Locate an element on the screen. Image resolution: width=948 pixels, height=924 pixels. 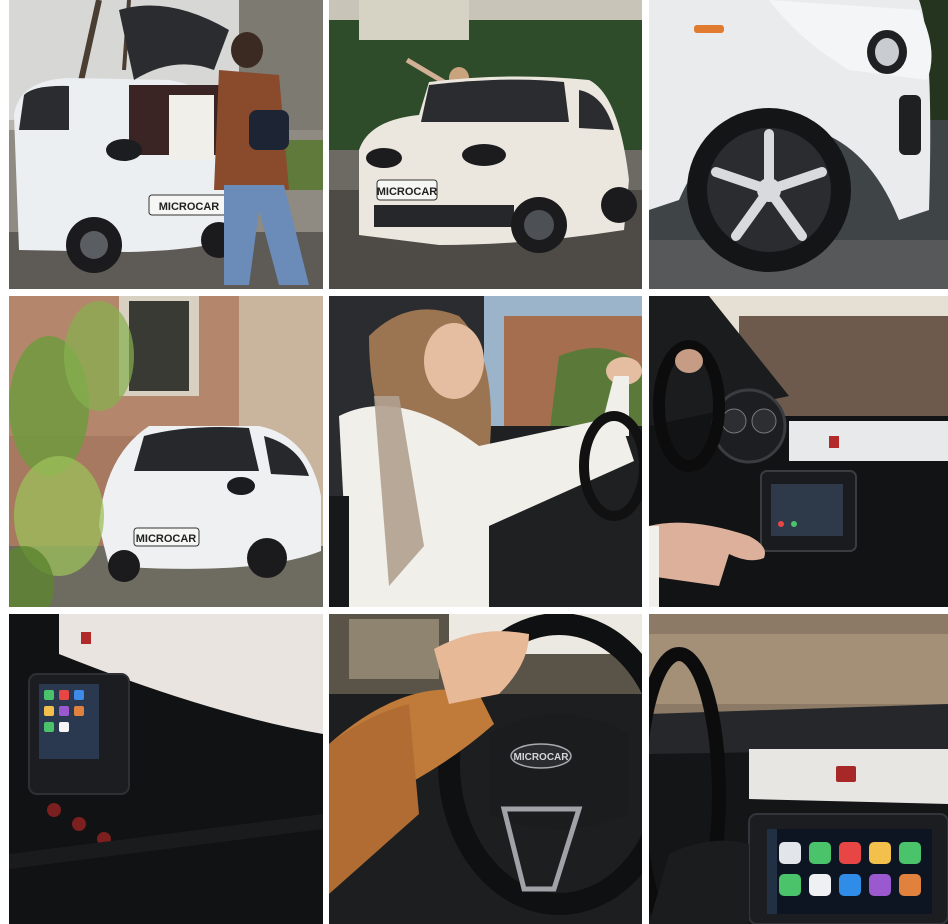
photo-tile-rear-by-building: MICROCAR is located at coordinates (166, 451).